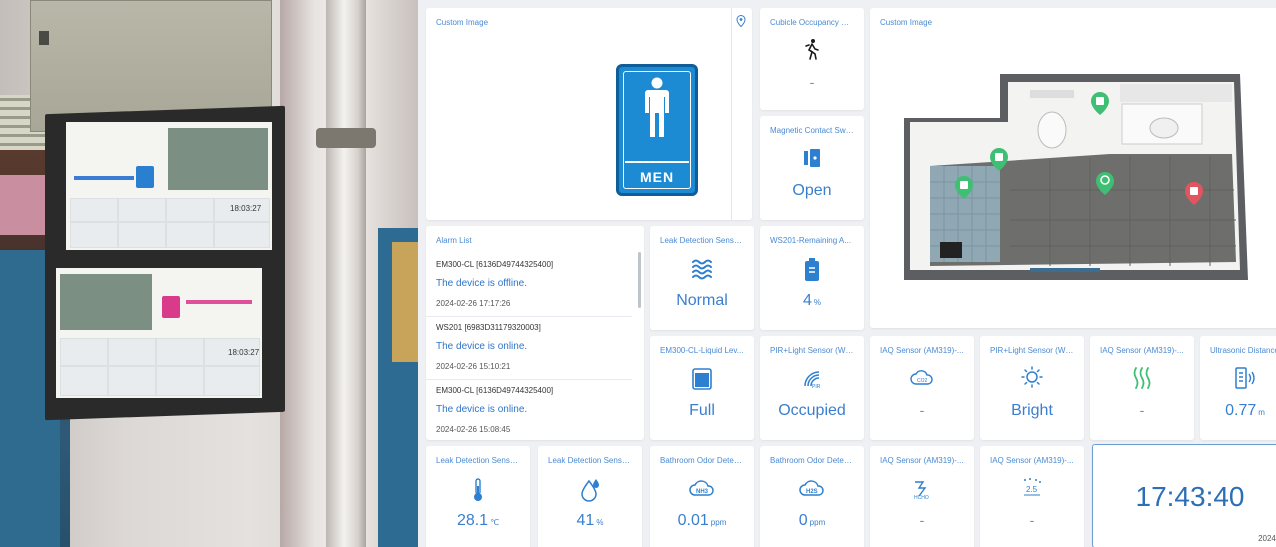 This screenshot has height=547, width=1276. I want to click on alarm-message: The device is offline., so click(481, 283).